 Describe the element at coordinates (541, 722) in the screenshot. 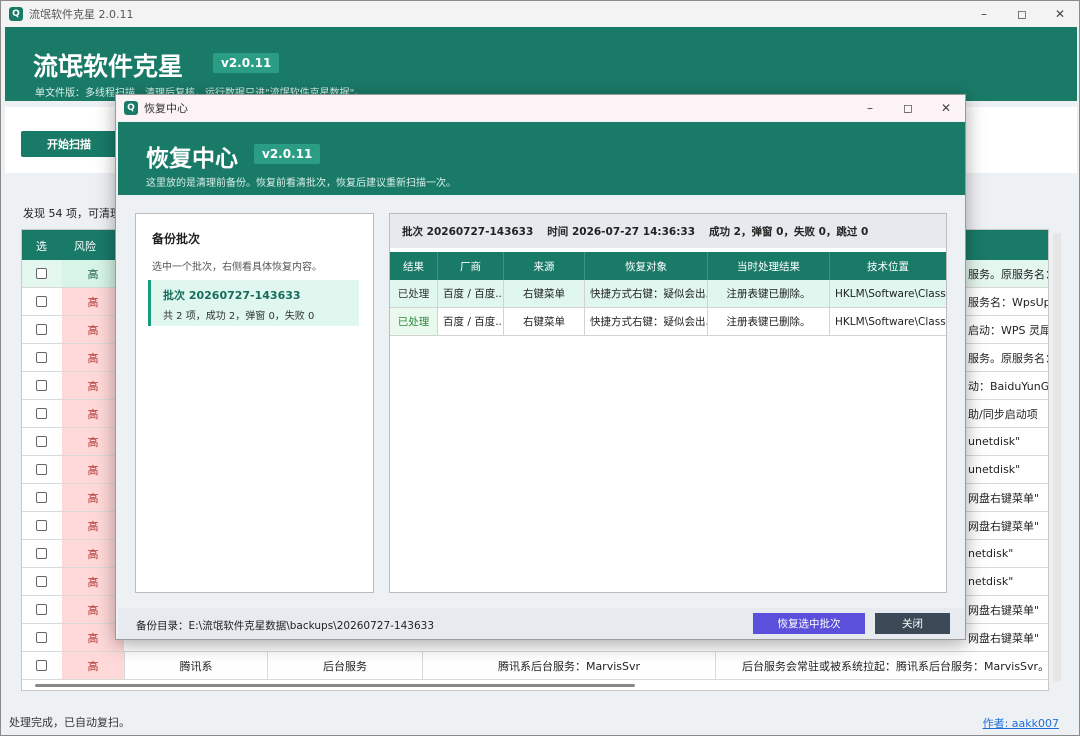

I see `status-bar: 处理完成，已自动复扫。 作者: aakk007` at that location.